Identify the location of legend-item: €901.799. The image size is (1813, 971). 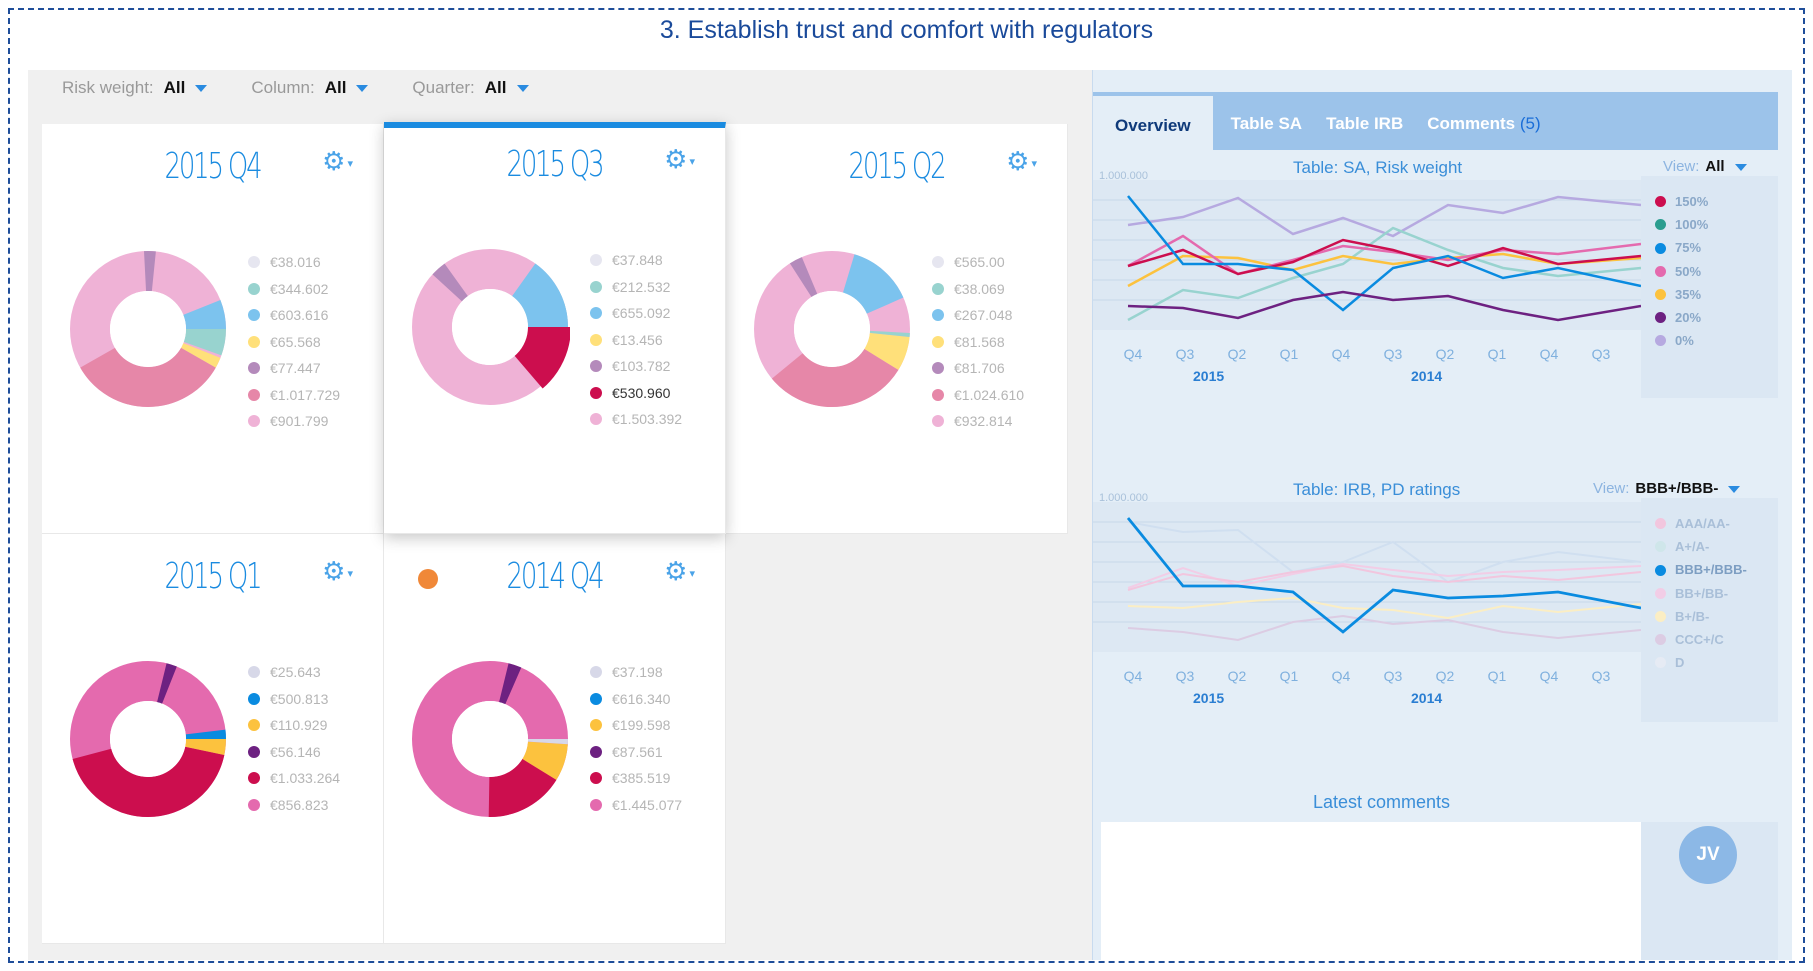
(294, 421).